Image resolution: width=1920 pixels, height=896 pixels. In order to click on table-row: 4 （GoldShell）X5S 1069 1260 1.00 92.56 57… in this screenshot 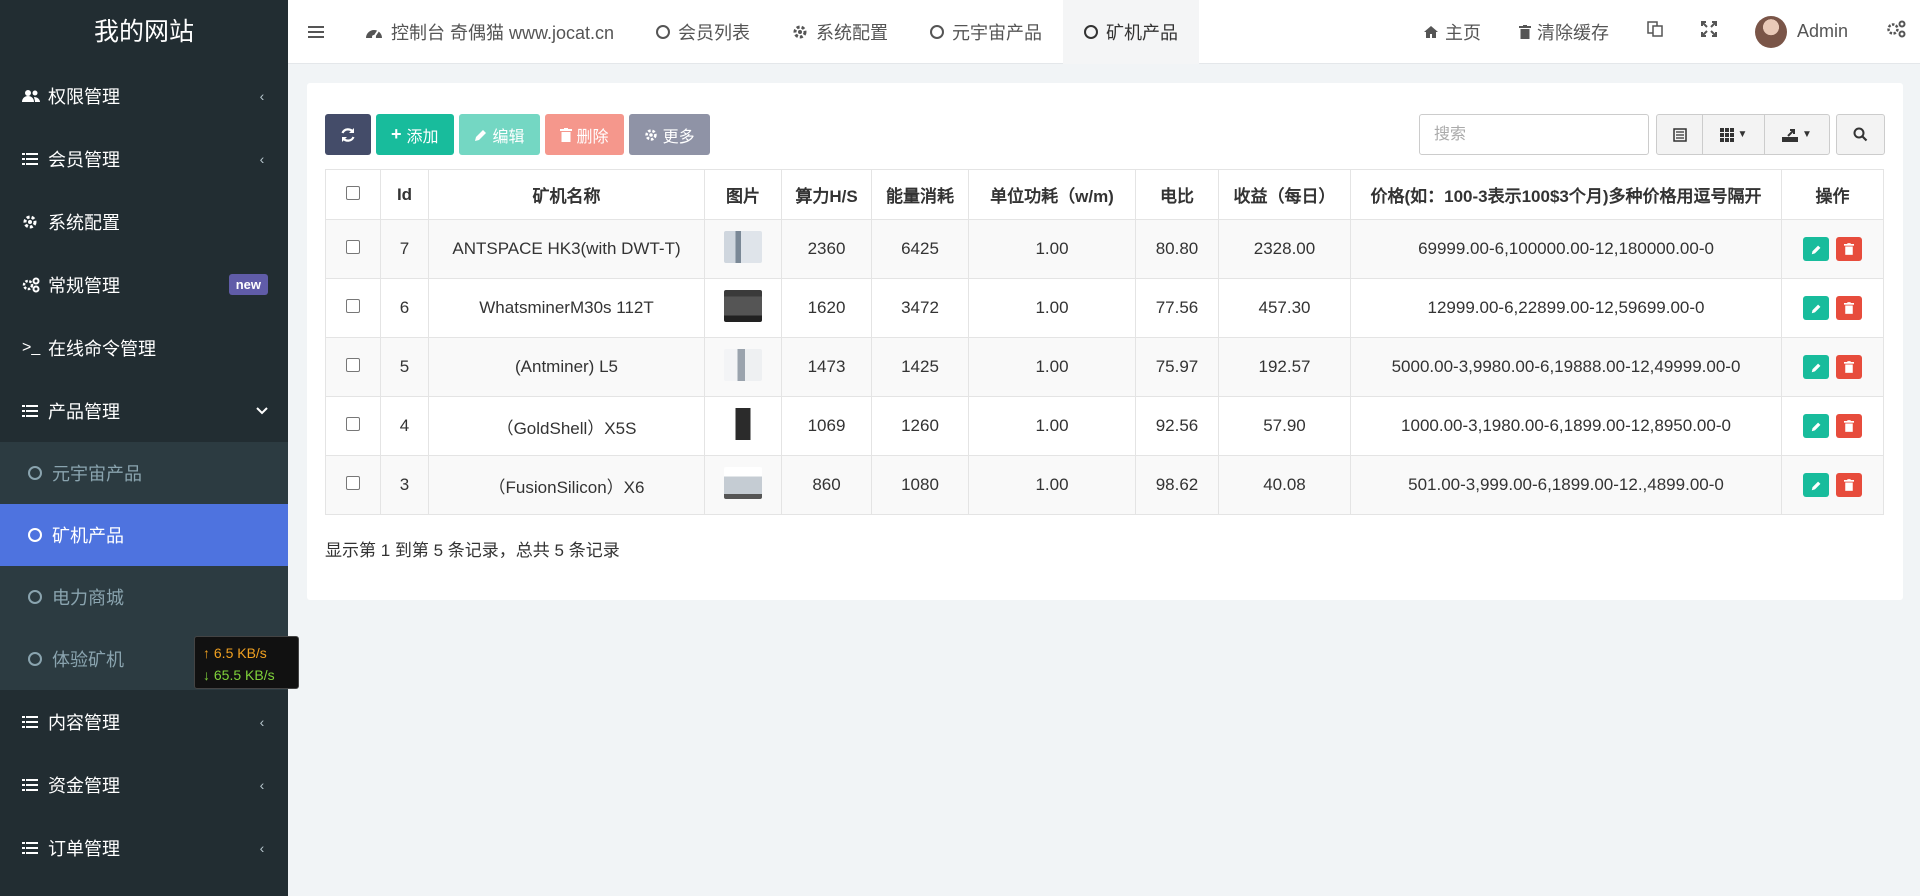, I will do `click(1104, 426)`.